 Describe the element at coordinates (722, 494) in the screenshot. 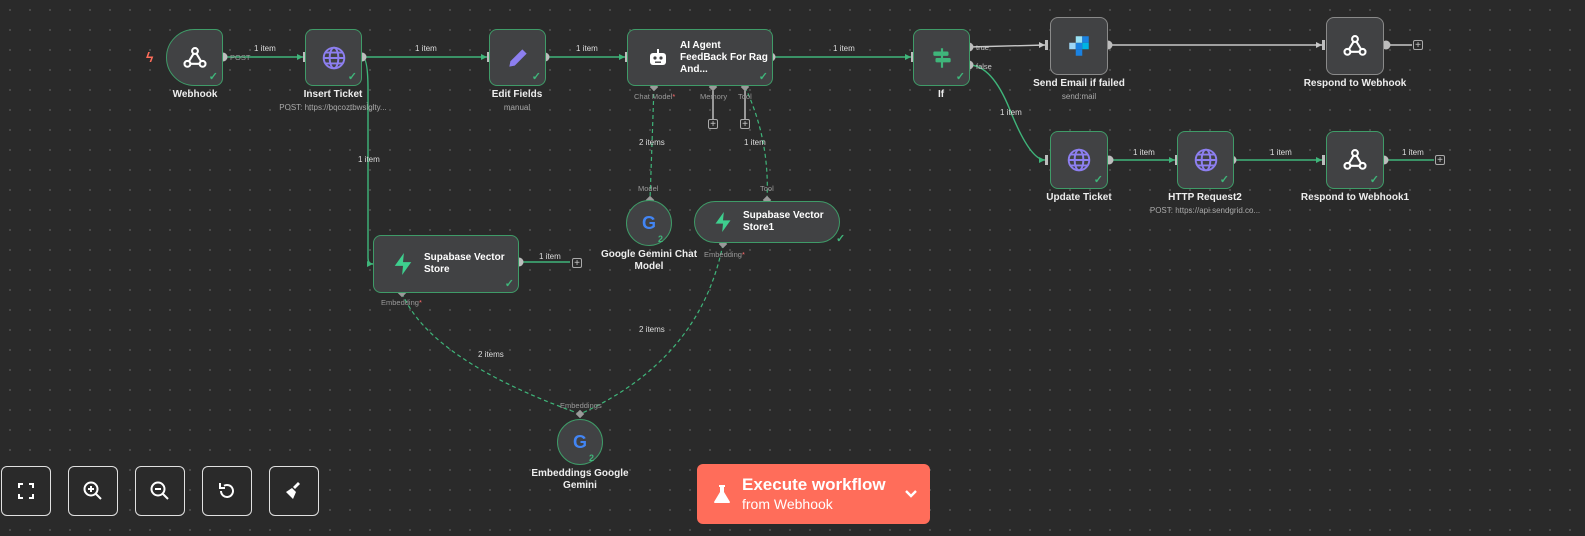

I see `flask-icon` at that location.